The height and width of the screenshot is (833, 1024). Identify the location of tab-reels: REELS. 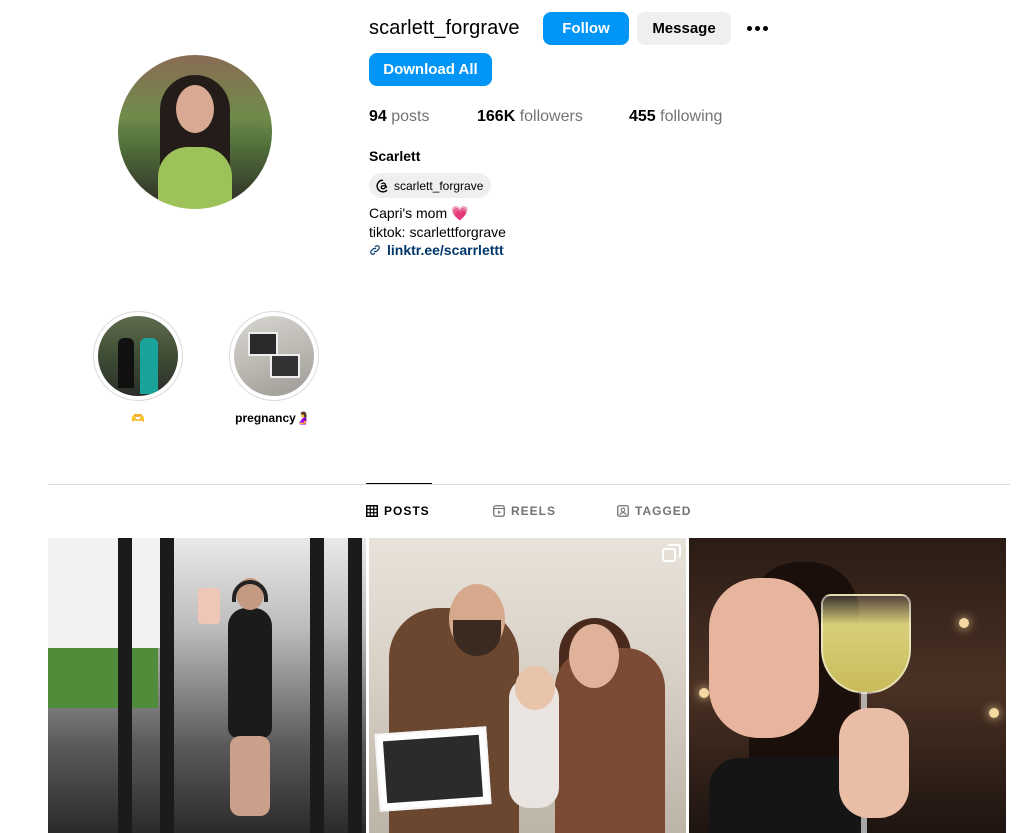
(524, 511).